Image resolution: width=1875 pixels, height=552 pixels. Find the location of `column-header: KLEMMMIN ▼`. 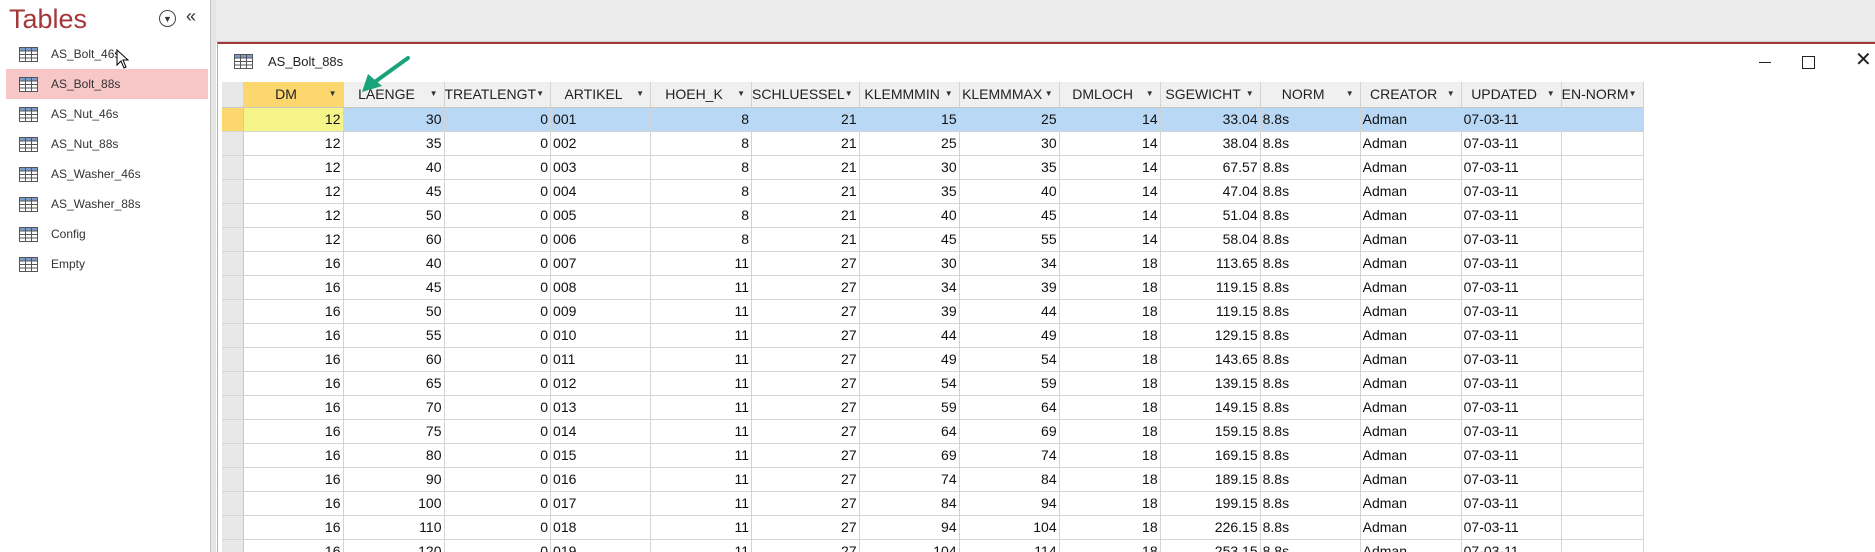

column-header: KLEMMMIN ▼ is located at coordinates (909, 95).